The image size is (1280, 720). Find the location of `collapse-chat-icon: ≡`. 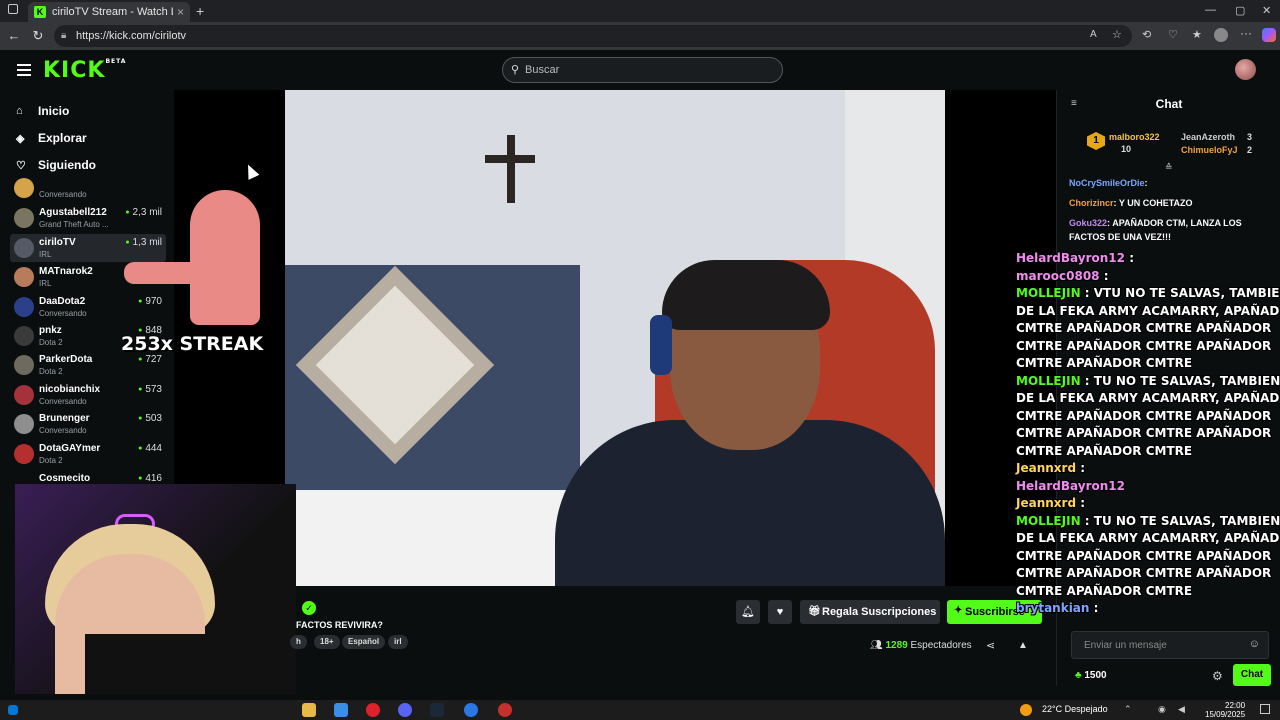

collapse-chat-icon: ≡ is located at coordinates (1074, 103).